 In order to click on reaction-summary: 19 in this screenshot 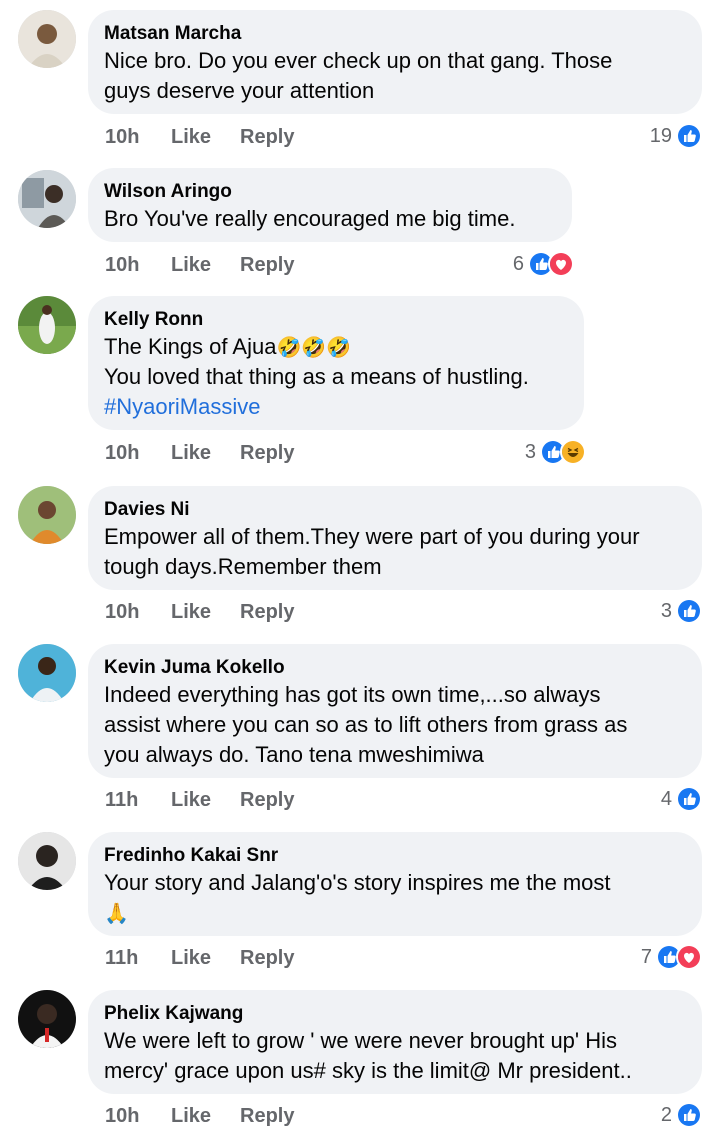, I will do `click(676, 136)`.